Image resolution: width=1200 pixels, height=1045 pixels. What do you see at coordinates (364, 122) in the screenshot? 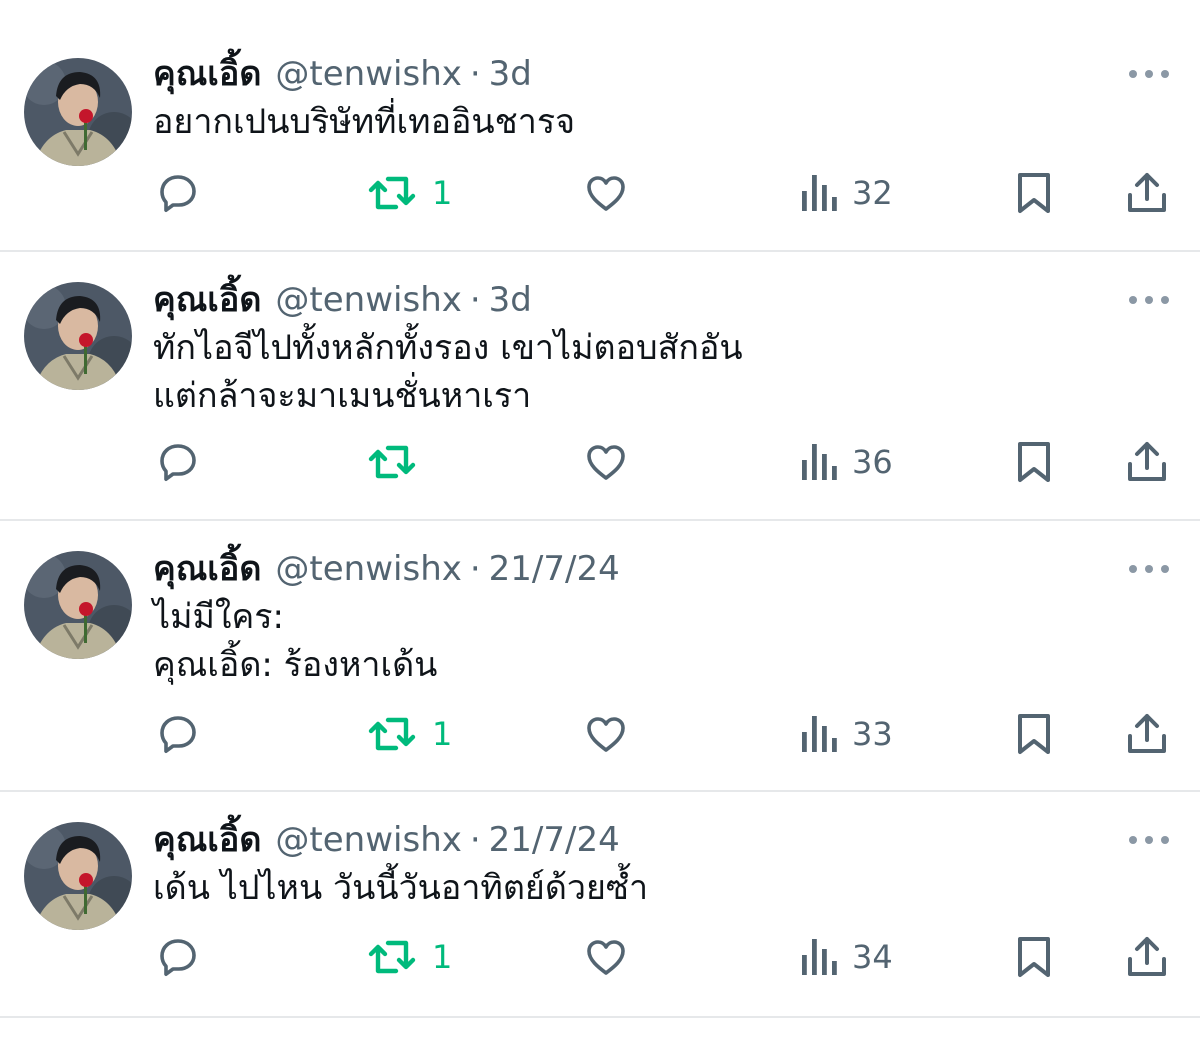
I see `tweet-text: อยากเปนบริษัทที่เทออินชารจ` at bounding box center [364, 122].